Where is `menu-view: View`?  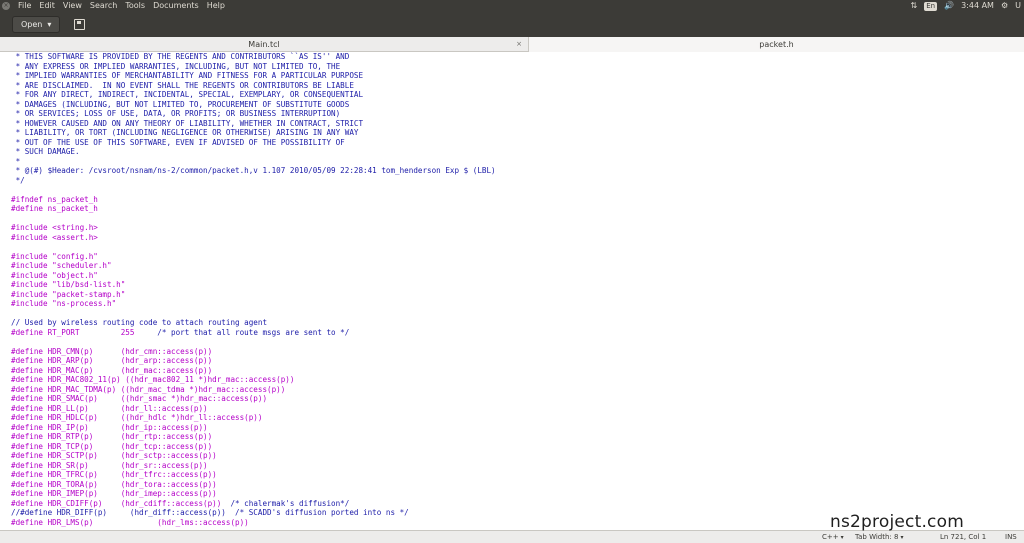 menu-view: View is located at coordinates (72, 6).